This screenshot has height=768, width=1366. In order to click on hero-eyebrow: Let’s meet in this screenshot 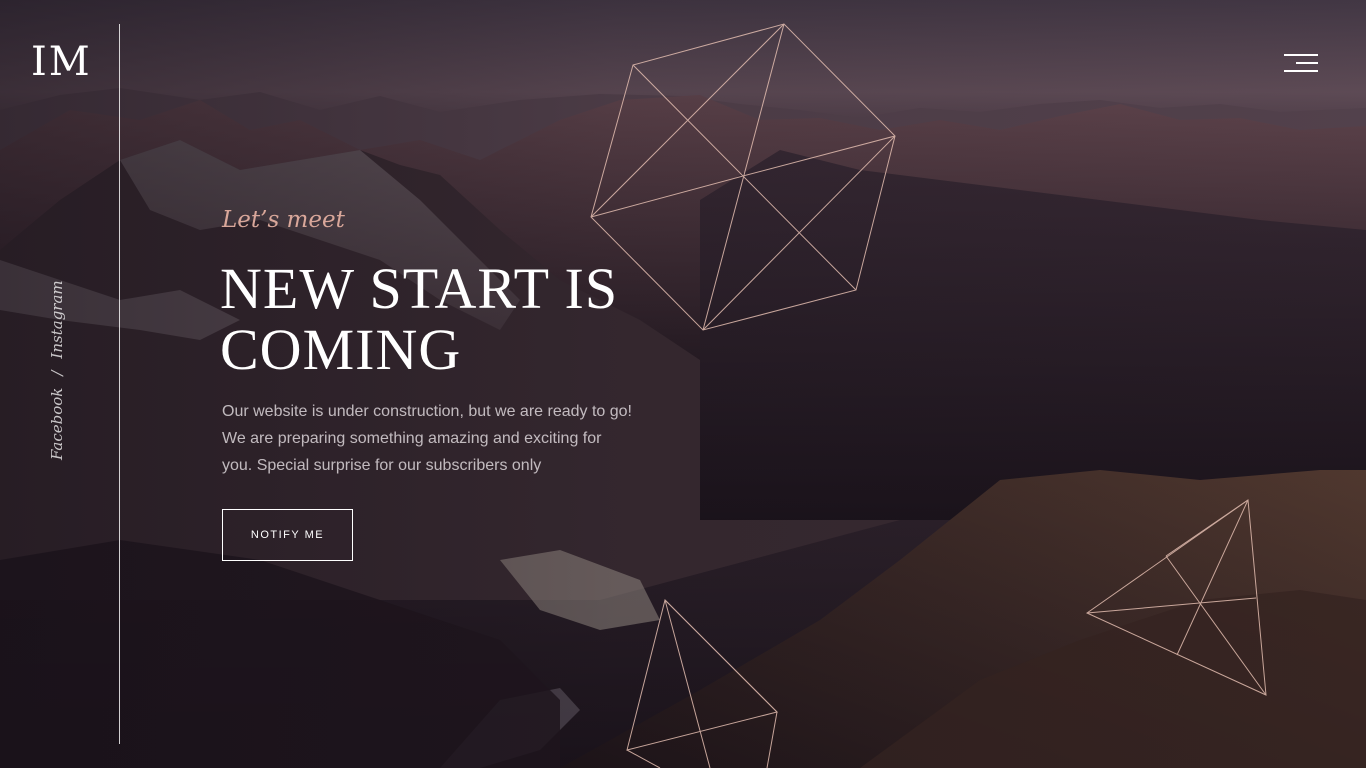, I will do `click(283, 220)`.